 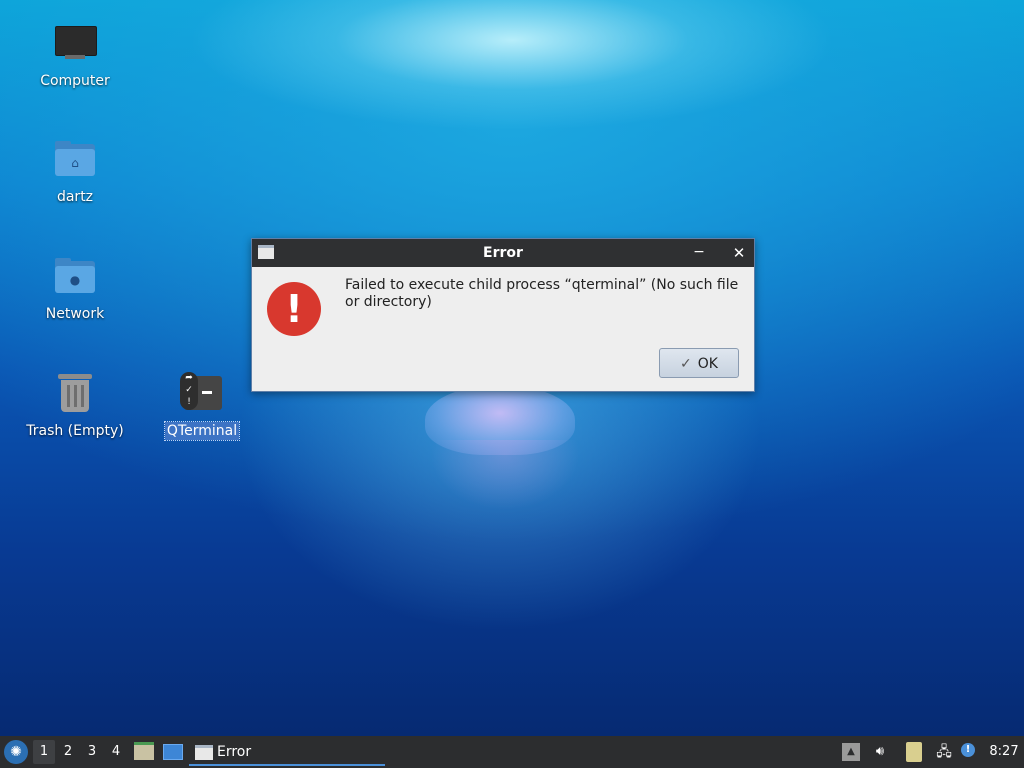 What do you see at coordinates (75, 81) in the screenshot?
I see `desktop-icon-label: Computer` at bounding box center [75, 81].